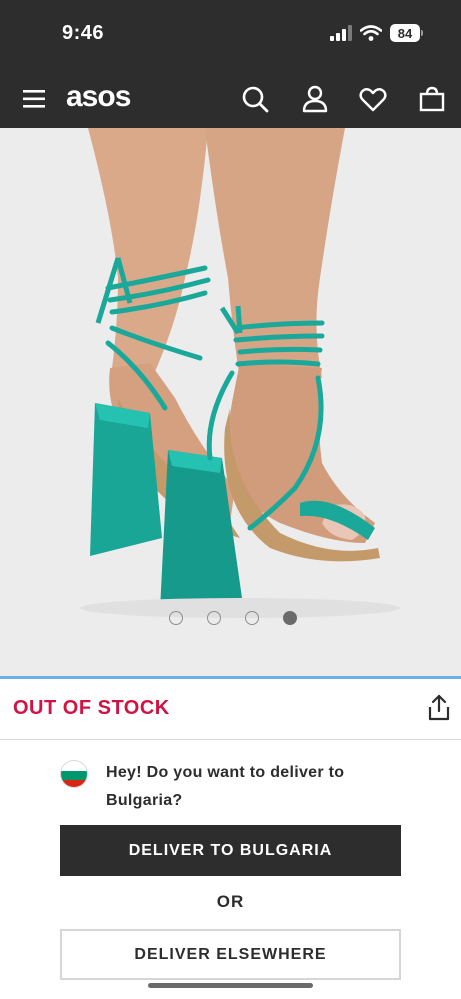 This screenshot has width=461, height=999. What do you see at coordinates (230, 99) in the screenshot?
I see `site-header: asos` at bounding box center [230, 99].